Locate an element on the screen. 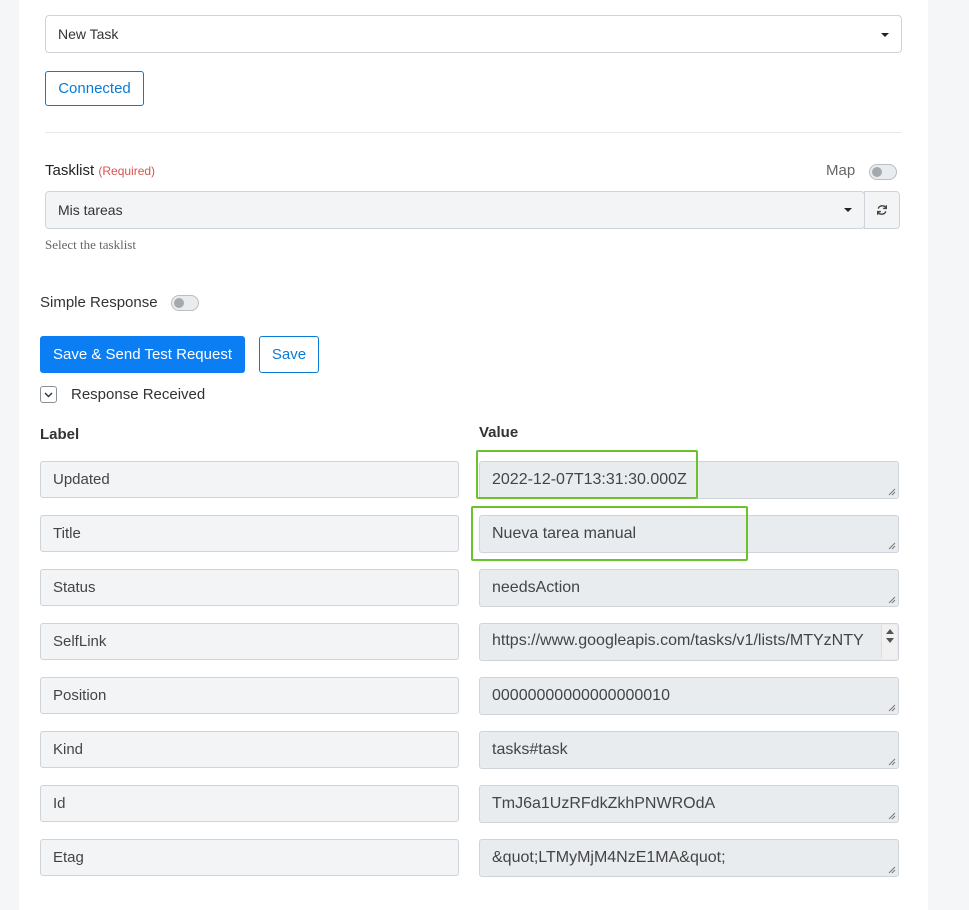 The image size is (969, 910). response-value-field: TmJ6a1UzRFdkZkhPNWROdA is located at coordinates (689, 804).